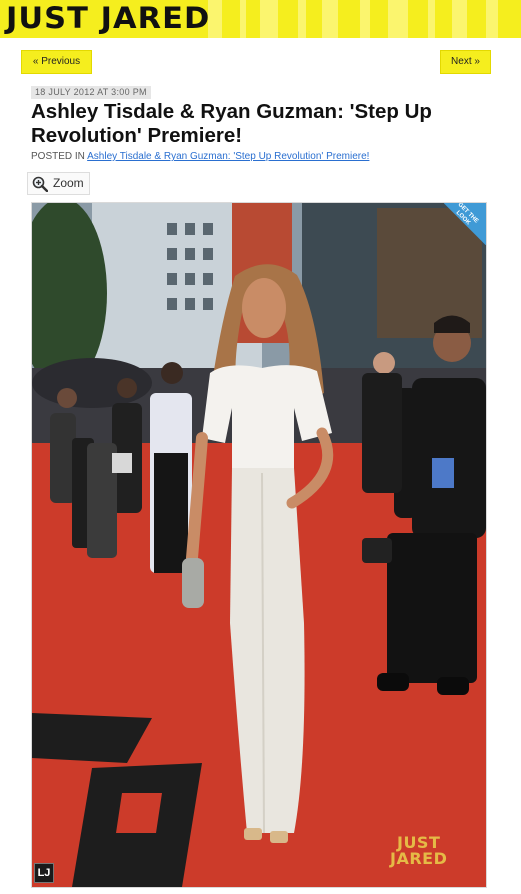  I want to click on next-button: Next », so click(465, 62).